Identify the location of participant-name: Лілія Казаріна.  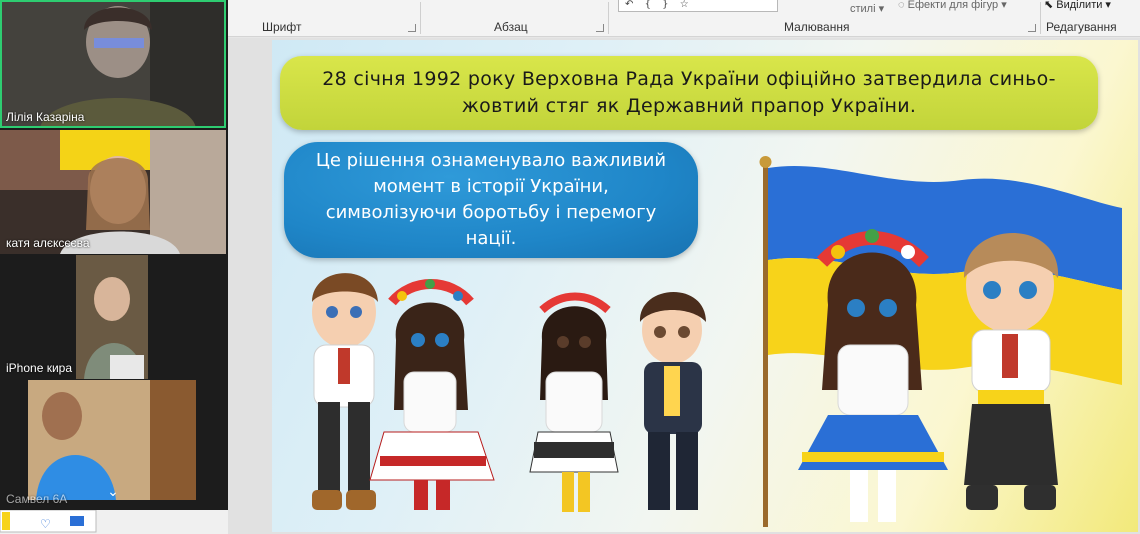
(45, 117).